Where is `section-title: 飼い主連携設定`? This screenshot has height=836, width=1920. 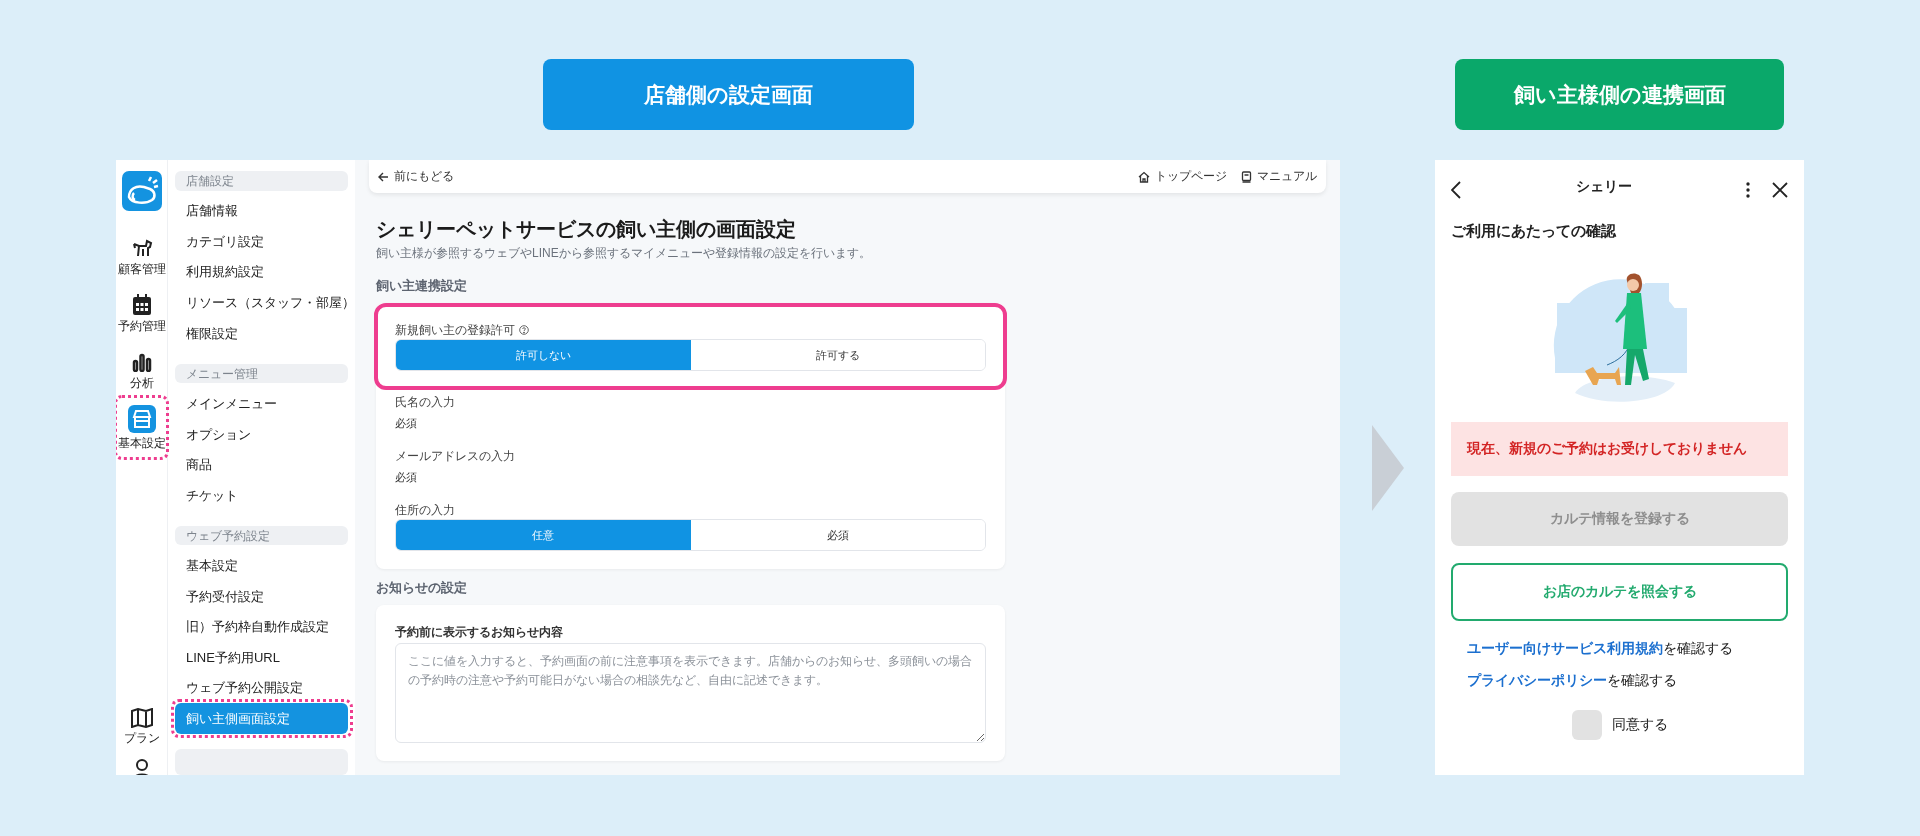
section-title: 飼い主連携設定 is located at coordinates (422, 286).